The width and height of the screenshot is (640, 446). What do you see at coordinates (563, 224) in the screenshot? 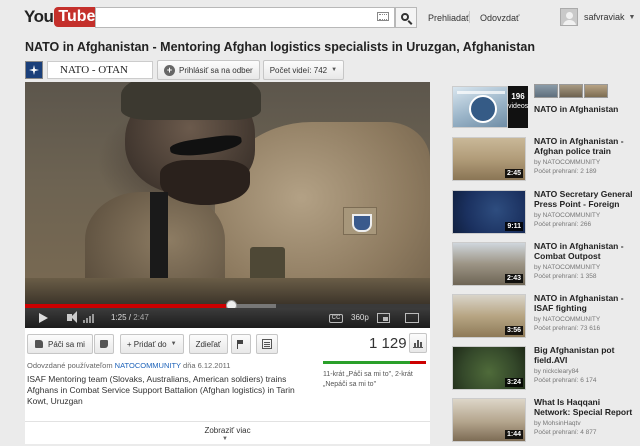
I see `related-video-views: Počet prehraní: 266` at bounding box center [563, 224].